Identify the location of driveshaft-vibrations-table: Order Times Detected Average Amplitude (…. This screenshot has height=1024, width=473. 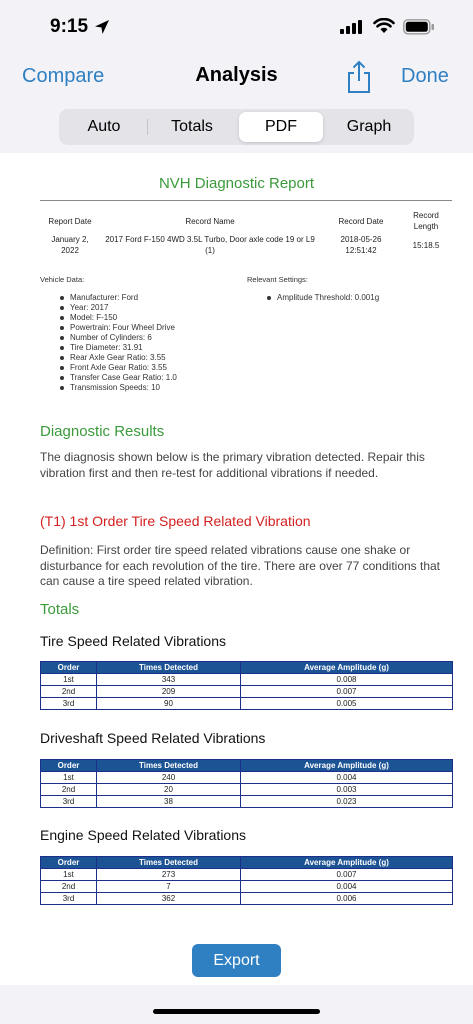
(246, 783).